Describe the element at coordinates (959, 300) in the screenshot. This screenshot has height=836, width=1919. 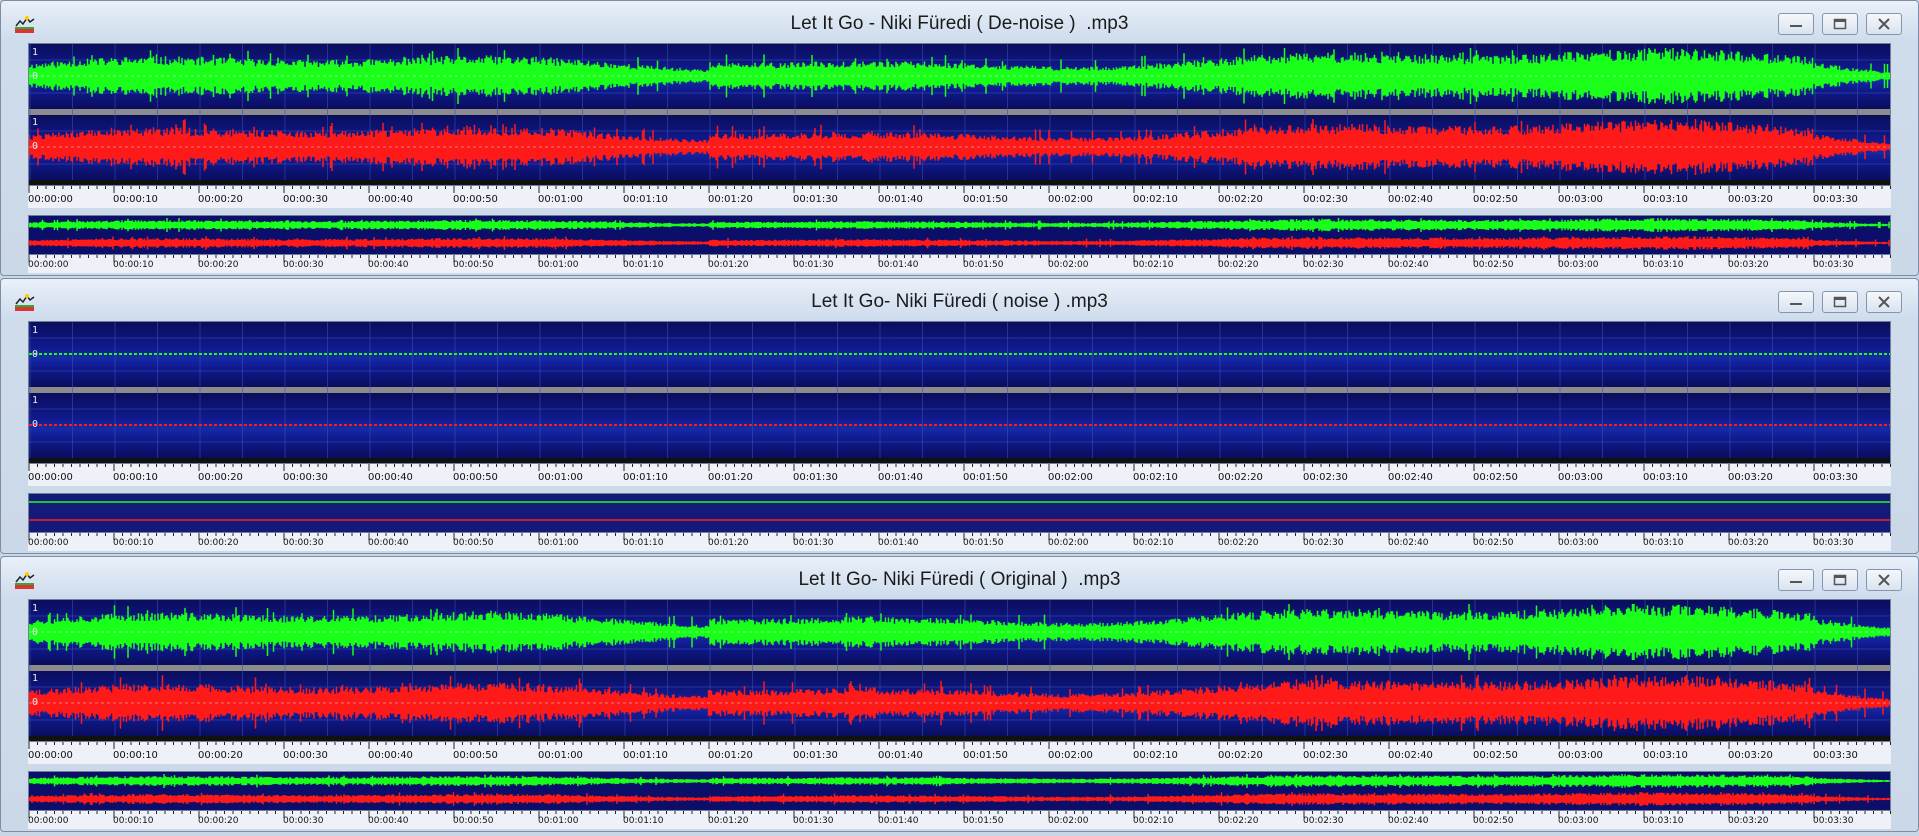
I see `title-bar: Let It Go- Niki Füredi ( noise ) .mp3` at that location.